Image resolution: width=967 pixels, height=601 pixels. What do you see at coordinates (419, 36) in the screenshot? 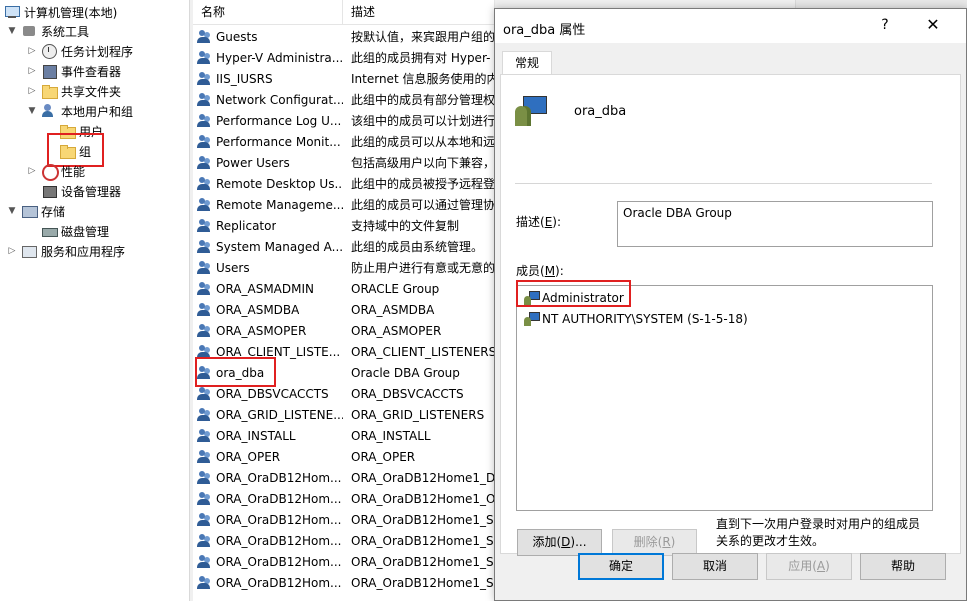
I see `group-desc-cell: 按默认值，来宾跟用户组的` at bounding box center [419, 36].